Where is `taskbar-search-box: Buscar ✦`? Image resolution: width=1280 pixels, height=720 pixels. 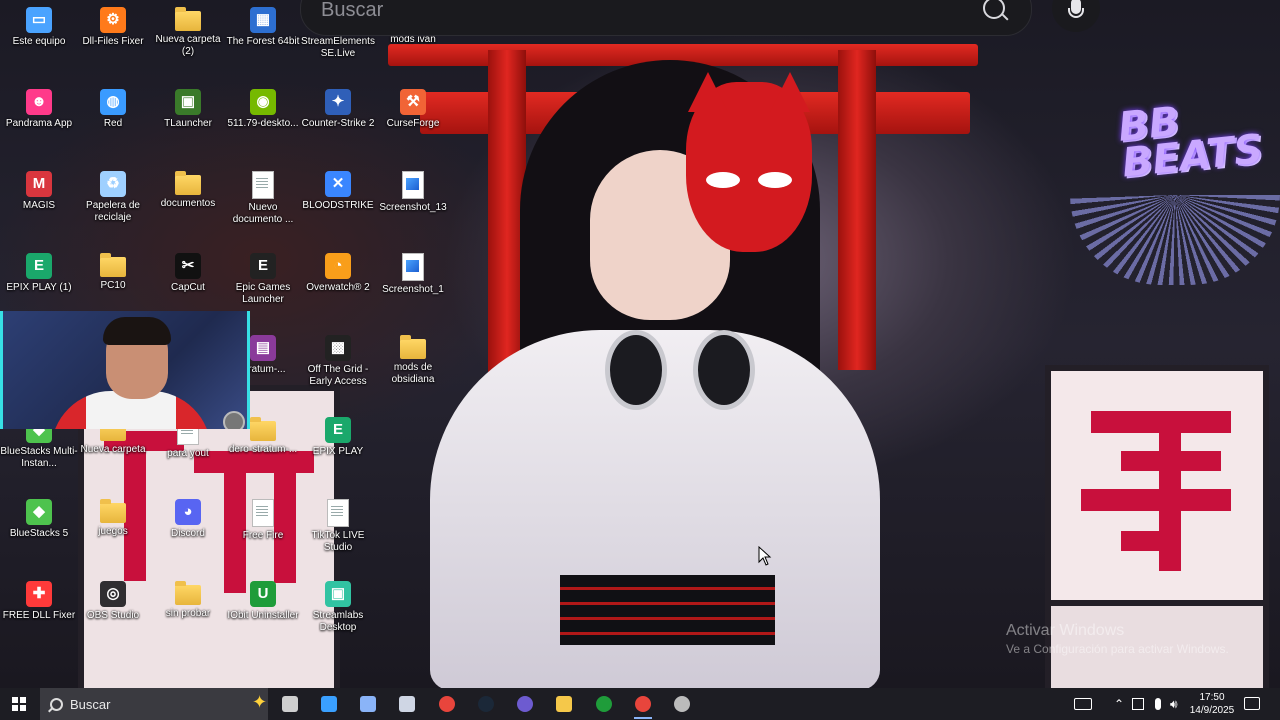 taskbar-search-box: Buscar ✦ is located at coordinates (154, 704).